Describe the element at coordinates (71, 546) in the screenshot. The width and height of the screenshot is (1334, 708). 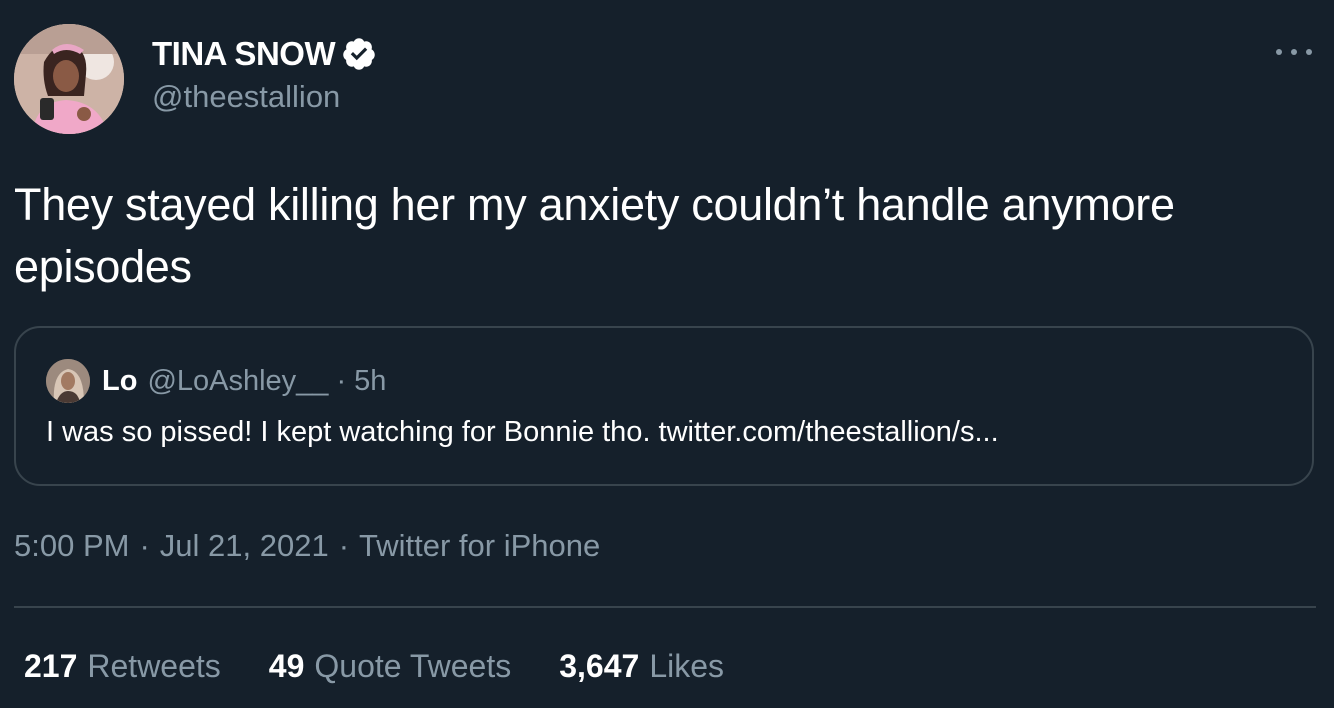
I see `tweet-time: 5:00 PM` at that location.